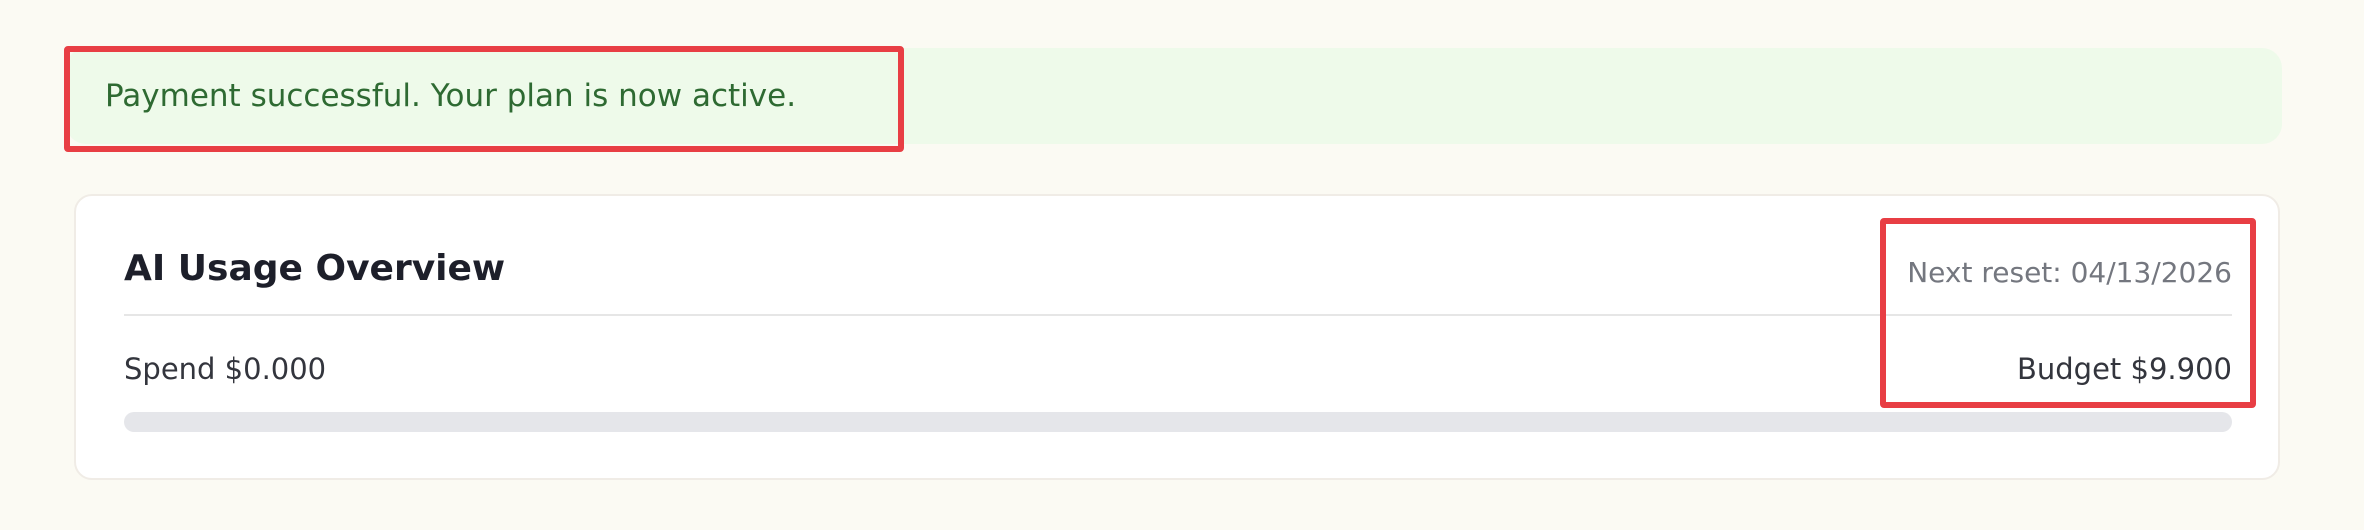 The width and height of the screenshot is (2364, 530). What do you see at coordinates (225, 369) in the screenshot?
I see `spend-value: Spend $0.000` at bounding box center [225, 369].